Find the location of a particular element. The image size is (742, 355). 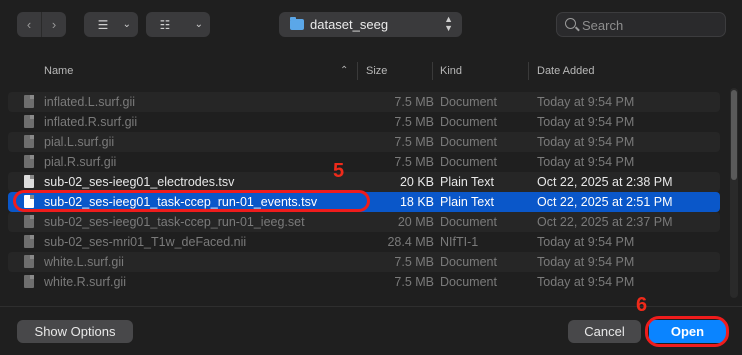

grid-view-icon: ☷ is located at coordinates (165, 24).